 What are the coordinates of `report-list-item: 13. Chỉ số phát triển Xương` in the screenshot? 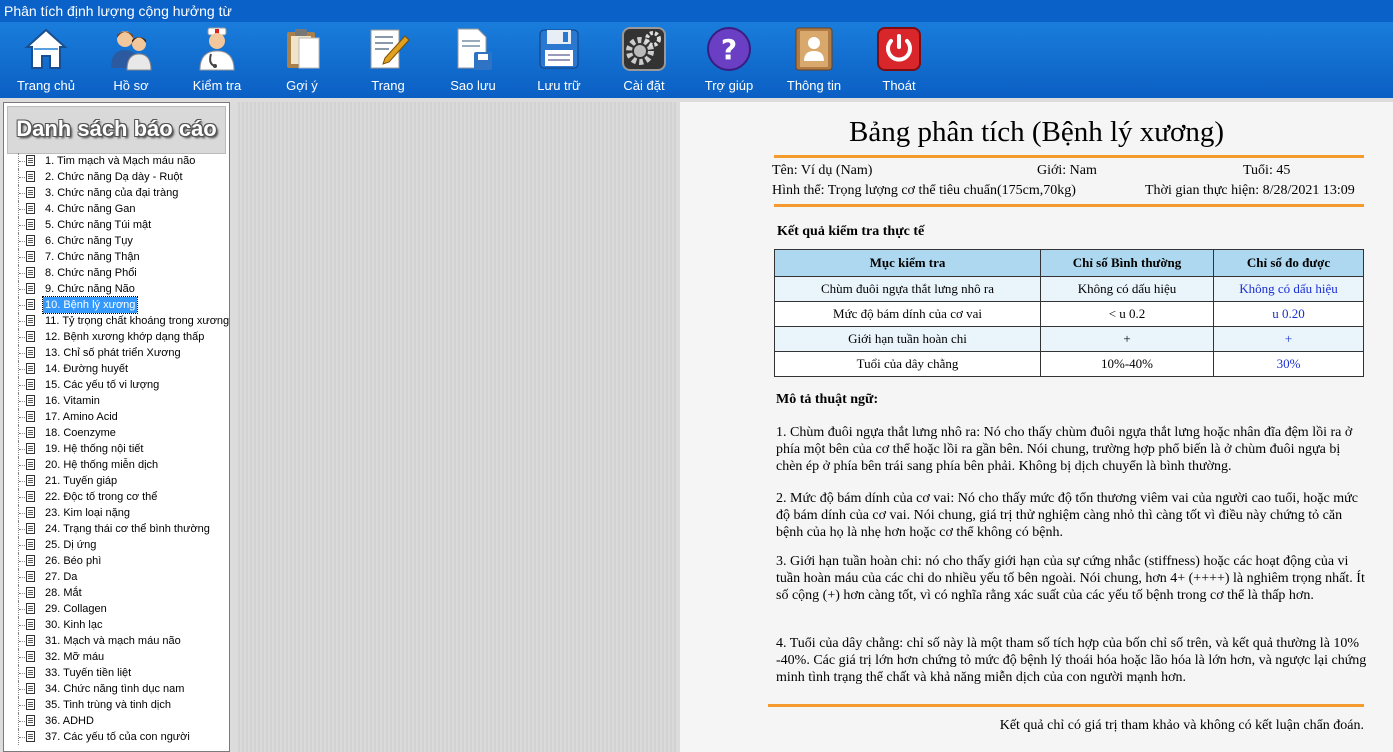 It's located at (116, 353).